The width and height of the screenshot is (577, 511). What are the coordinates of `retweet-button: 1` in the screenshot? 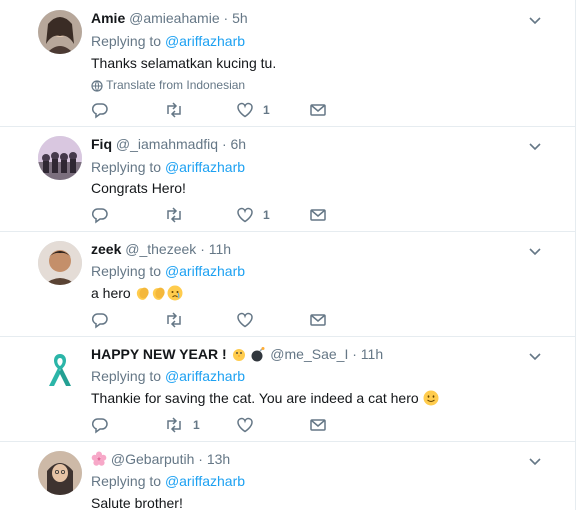 It's located at (182, 425).